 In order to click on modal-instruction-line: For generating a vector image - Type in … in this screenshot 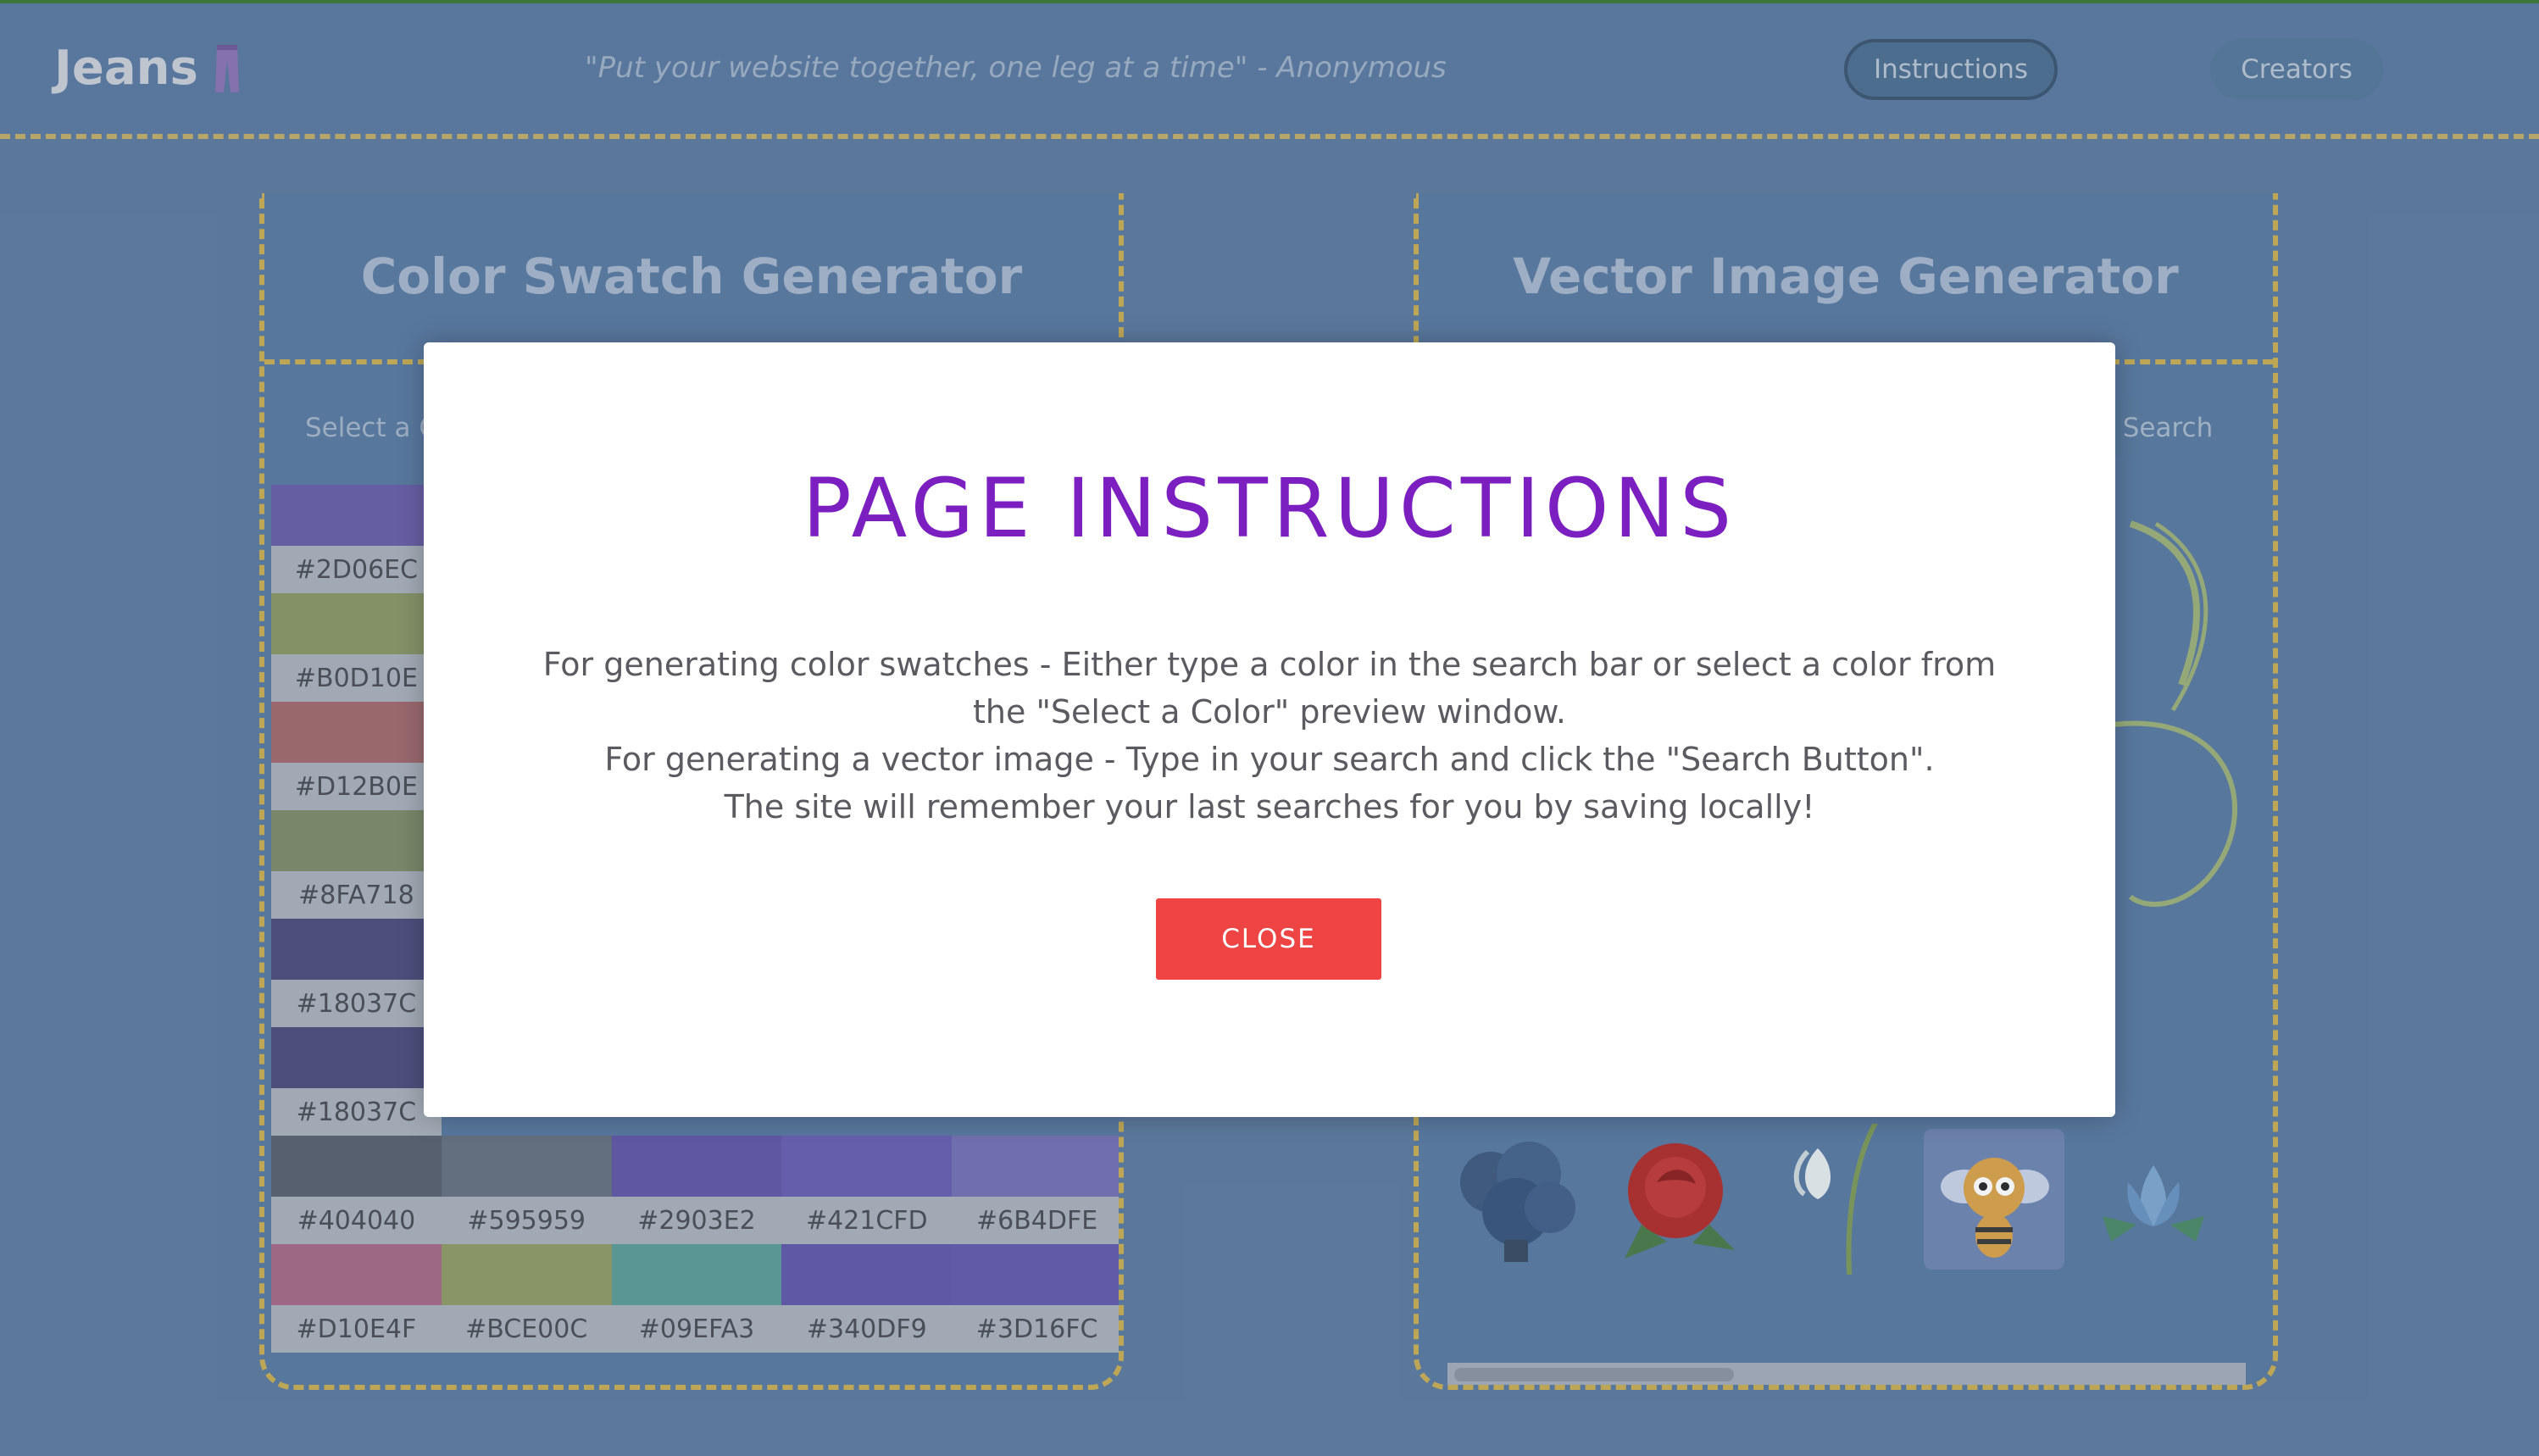, I will do `click(1269, 760)`.